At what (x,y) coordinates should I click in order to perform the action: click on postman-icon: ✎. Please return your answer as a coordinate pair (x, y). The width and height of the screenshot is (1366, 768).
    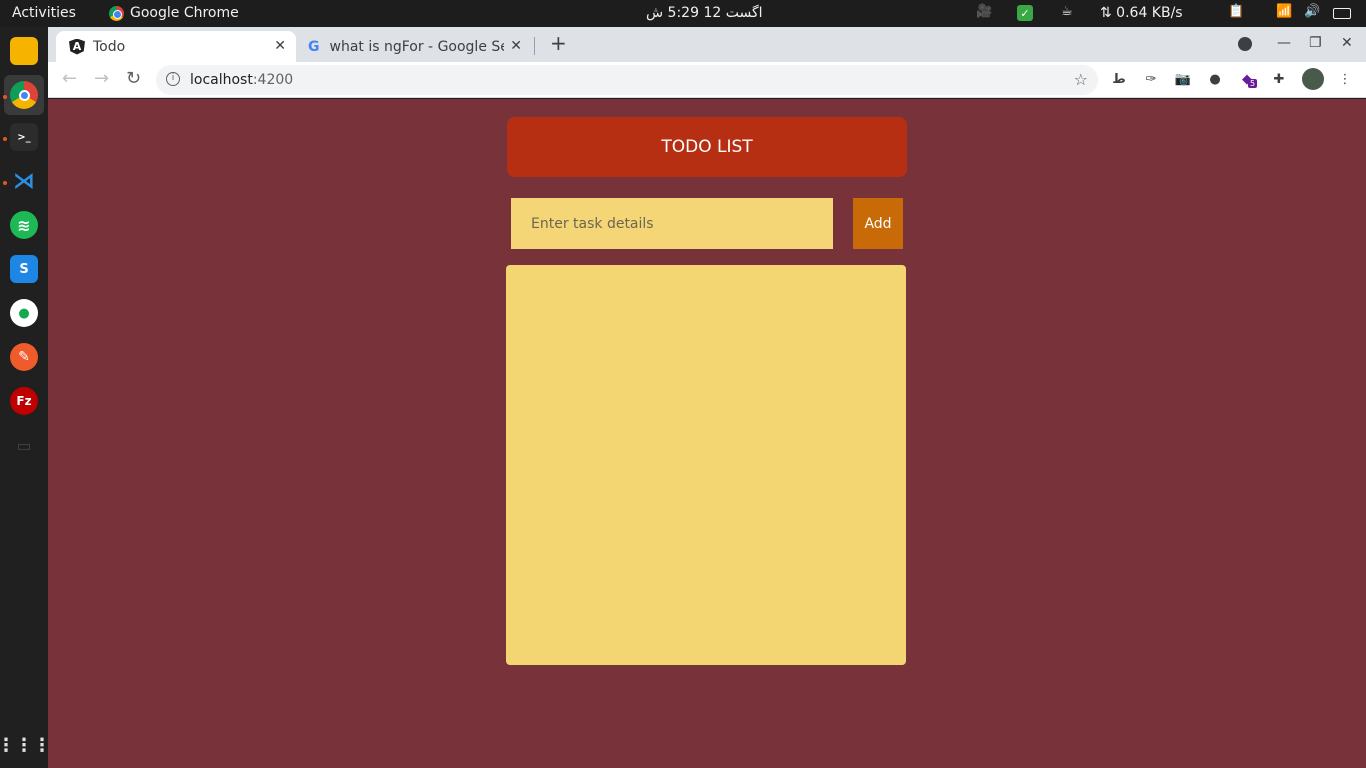
    Looking at the image, I should click on (24, 357).